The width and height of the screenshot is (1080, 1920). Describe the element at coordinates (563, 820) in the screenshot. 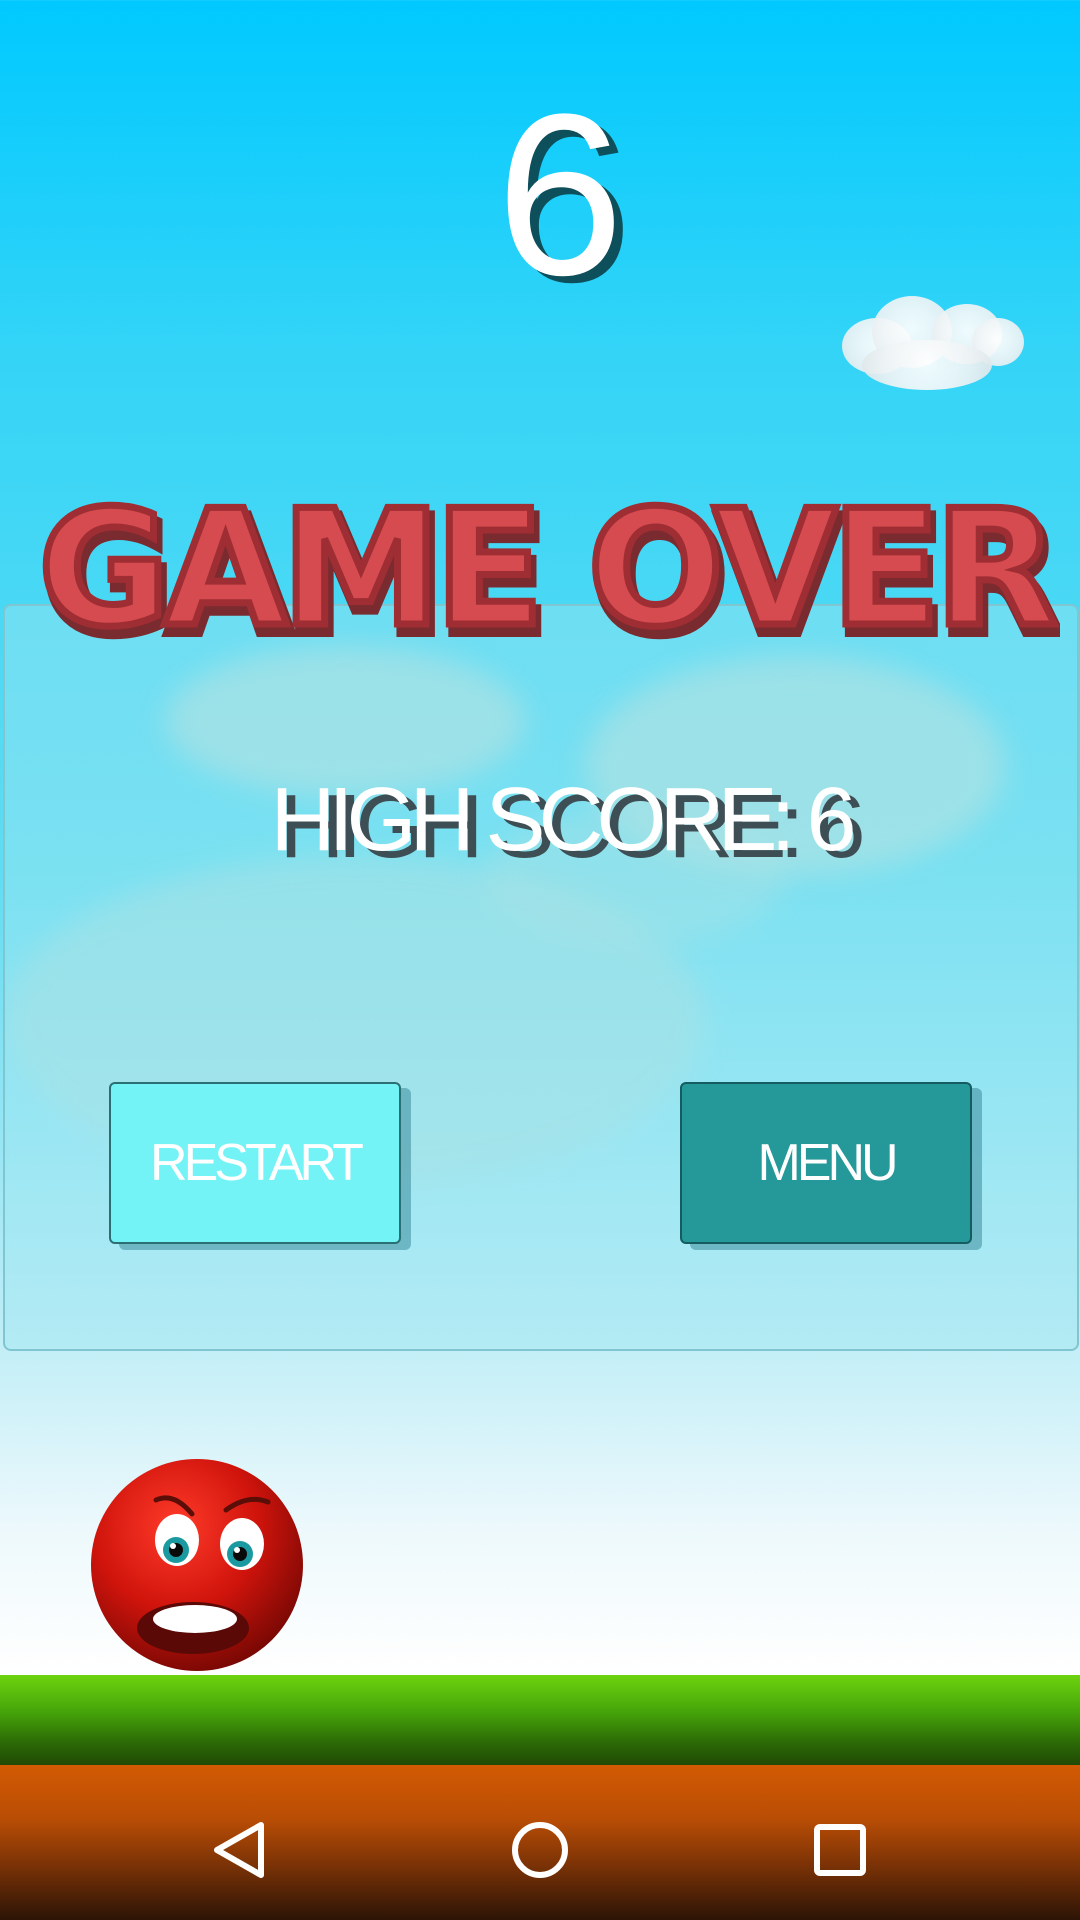

I see `high-score-label: HIGH SCORE: 6` at that location.